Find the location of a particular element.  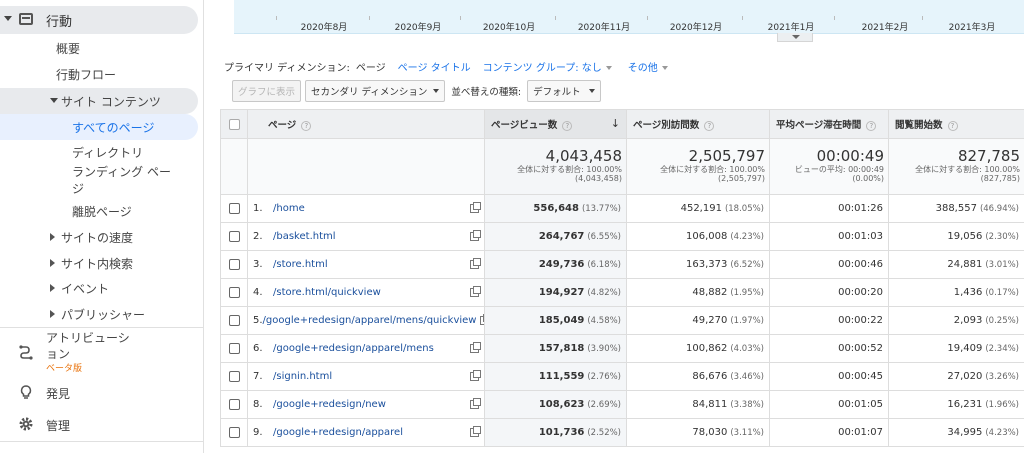

sidebar-item-behavior-flow: 行動フロー is located at coordinates (86, 74).